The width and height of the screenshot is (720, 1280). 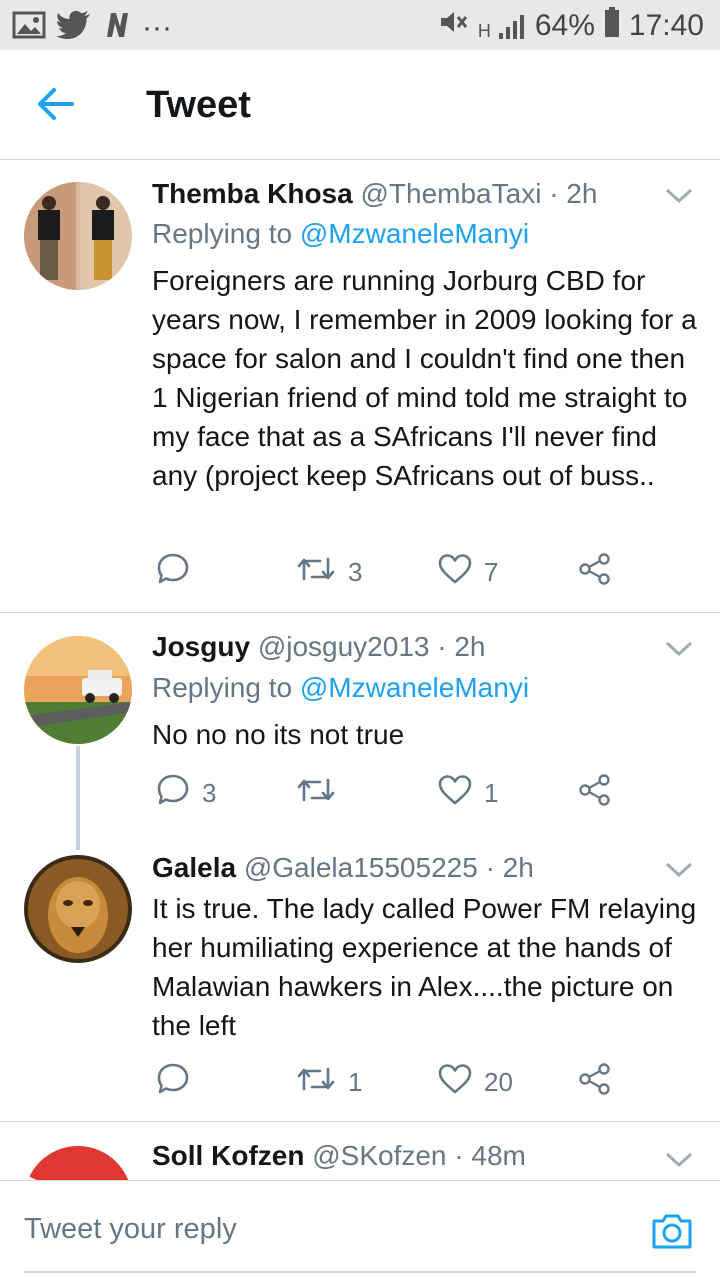 What do you see at coordinates (201, 646) in the screenshot?
I see `author-name: Josguy` at bounding box center [201, 646].